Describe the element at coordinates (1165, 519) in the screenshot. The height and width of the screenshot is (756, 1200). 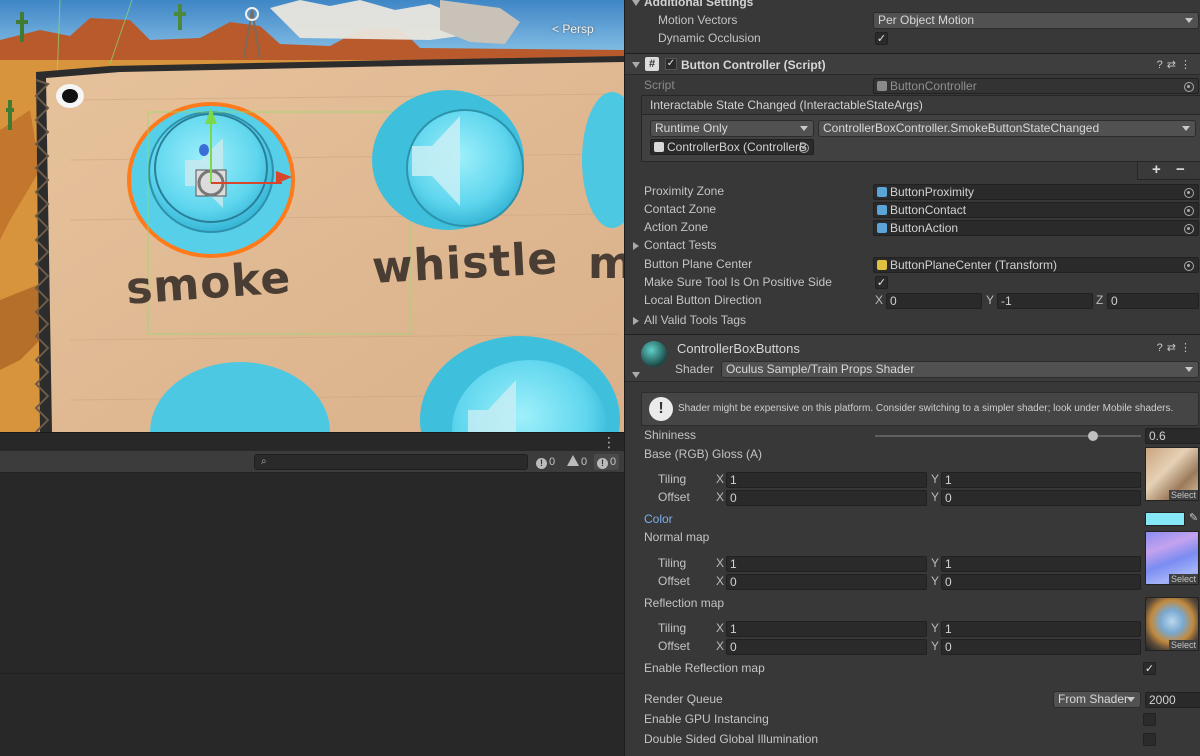
I see `color-swatch` at that location.